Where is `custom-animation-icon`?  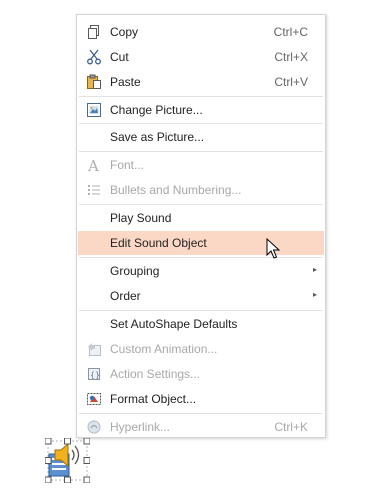 custom-animation-icon is located at coordinates (94, 349).